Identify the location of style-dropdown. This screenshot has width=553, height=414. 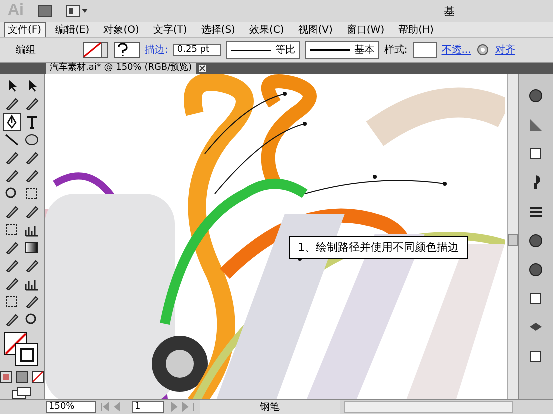
(424, 50).